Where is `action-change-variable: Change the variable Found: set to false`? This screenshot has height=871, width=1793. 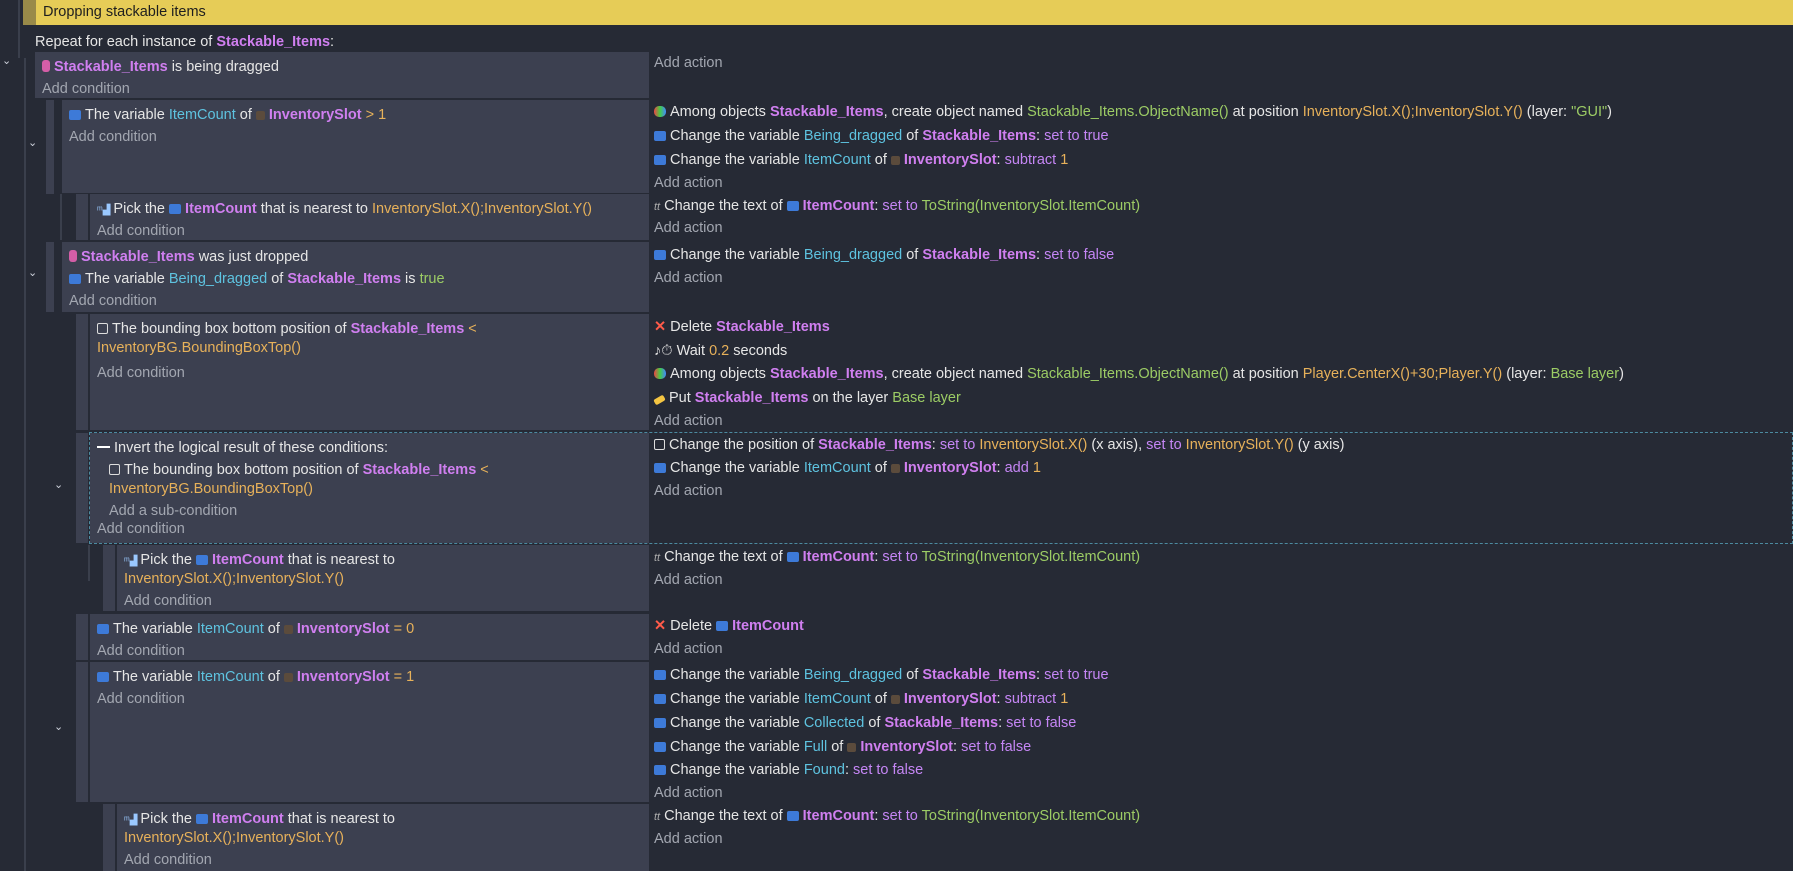
action-change-variable: Change the variable Found: set to false is located at coordinates (788, 770).